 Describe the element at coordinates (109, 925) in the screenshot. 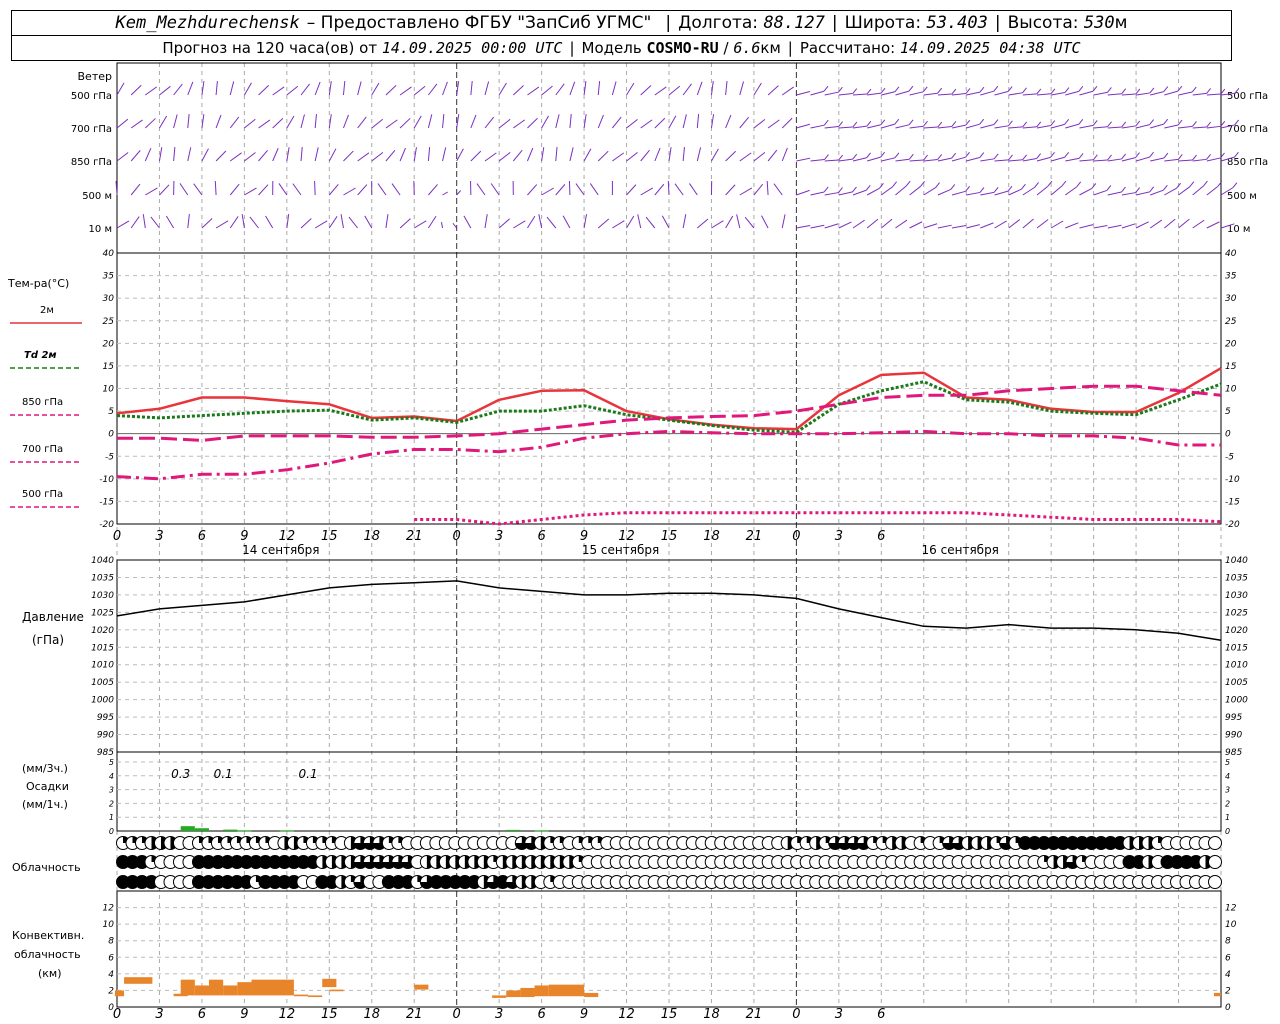

I see `convective-tick-label: 10` at that location.